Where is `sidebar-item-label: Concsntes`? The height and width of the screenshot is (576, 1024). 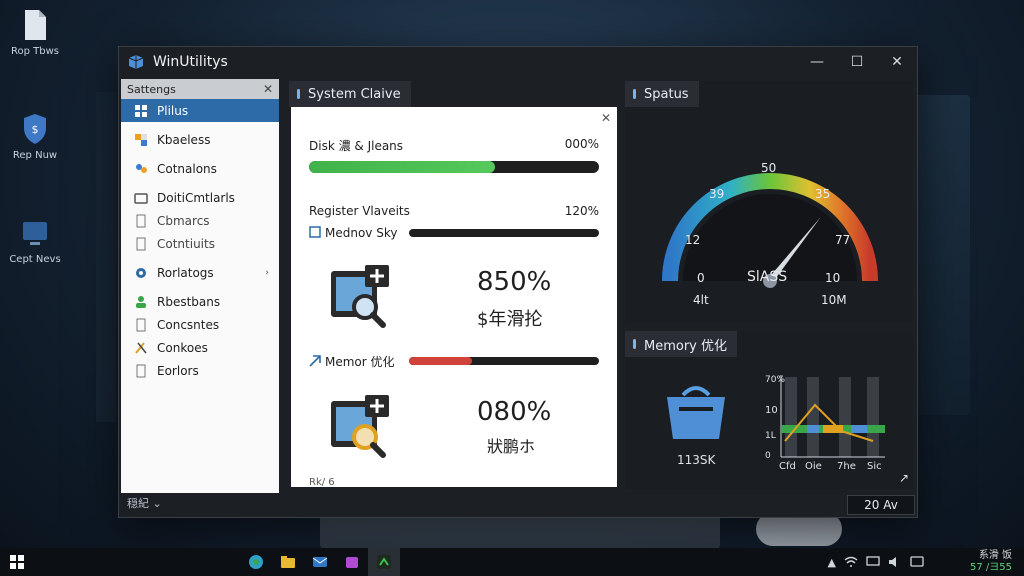
sidebar-item-label: Concsntes is located at coordinates (188, 324).